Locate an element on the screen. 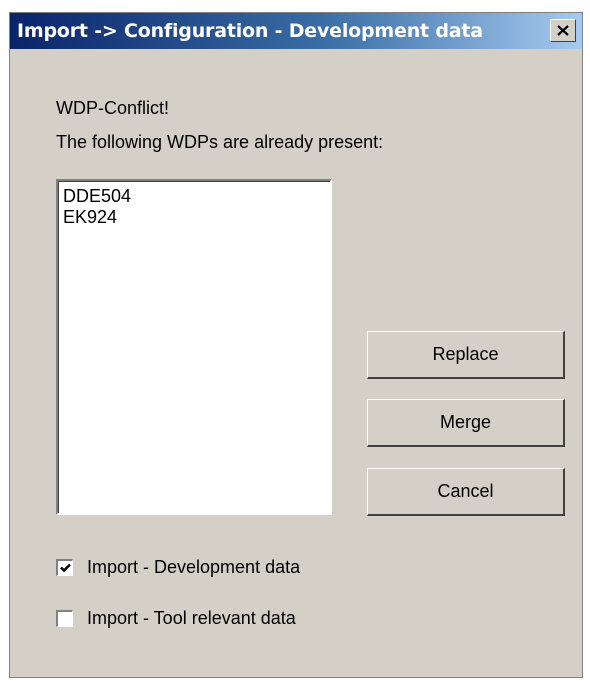 The height and width of the screenshot is (681, 590). list-item: EK924 is located at coordinates (196, 217).